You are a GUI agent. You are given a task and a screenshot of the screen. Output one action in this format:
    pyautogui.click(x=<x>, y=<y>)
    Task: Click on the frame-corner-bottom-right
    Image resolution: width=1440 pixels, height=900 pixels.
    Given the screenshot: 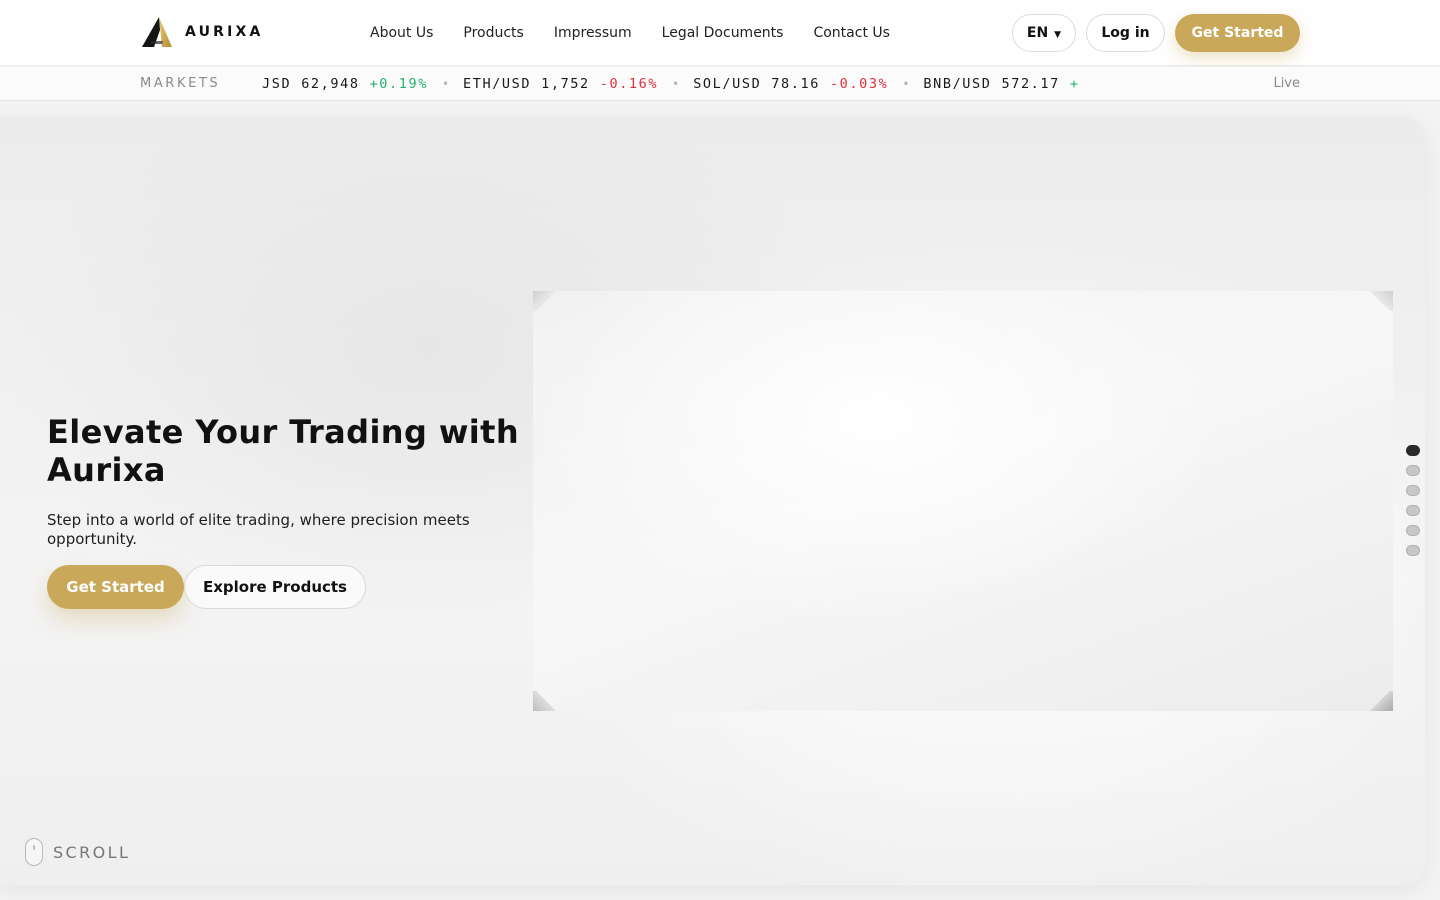 What is the action you would take?
    pyautogui.click(x=1380, y=701)
    